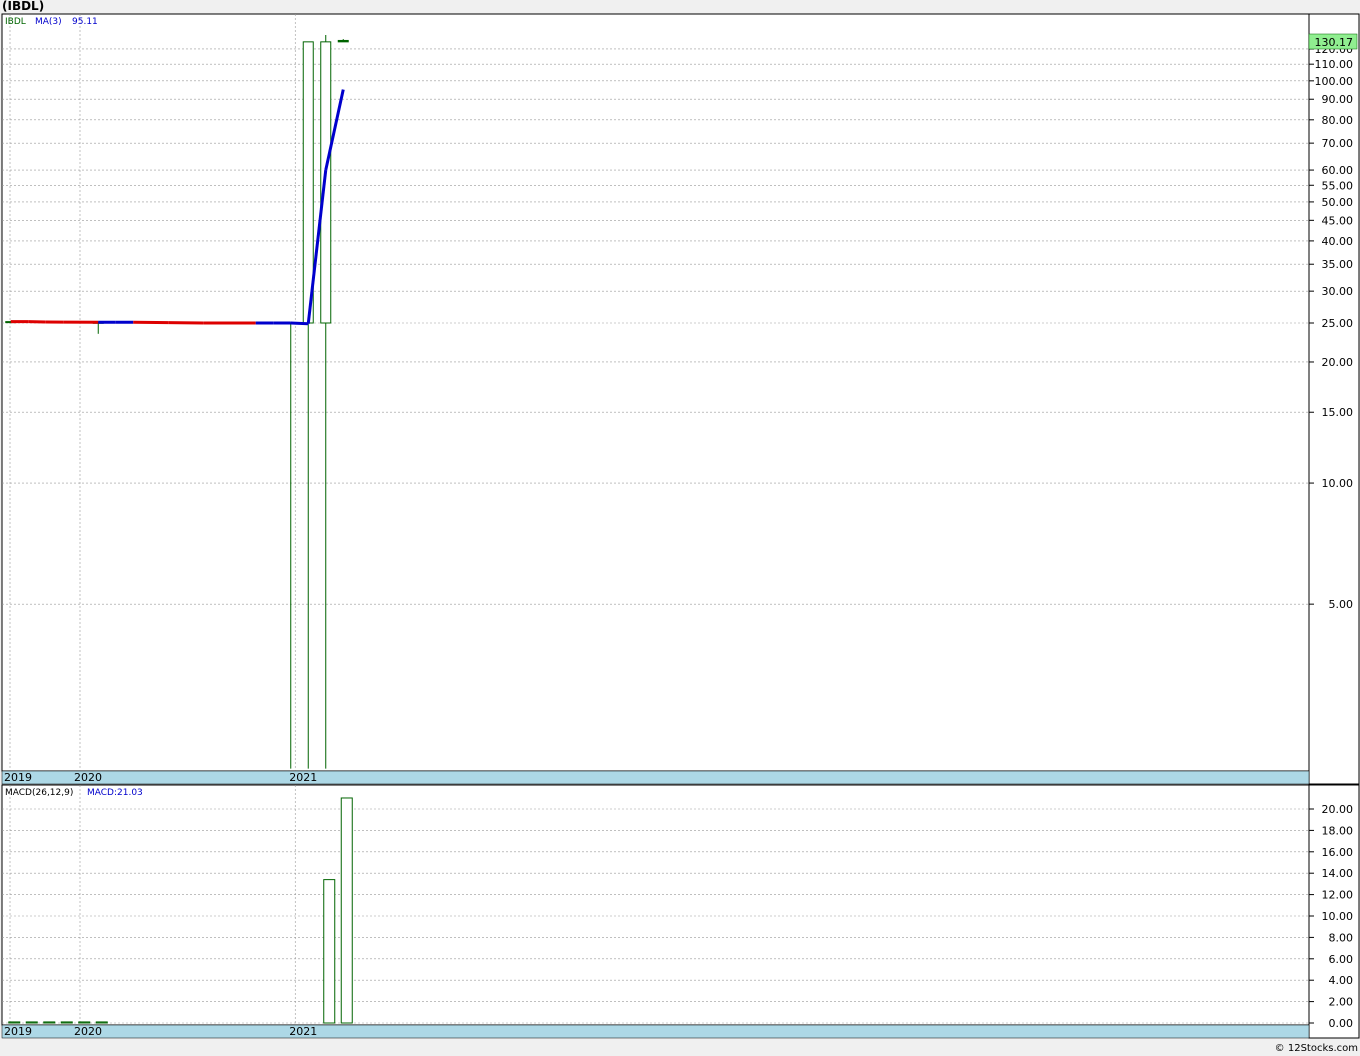 This screenshot has height=1056, width=1360. I want to click on price-y-tick-label: 100.00, so click(1334, 81).